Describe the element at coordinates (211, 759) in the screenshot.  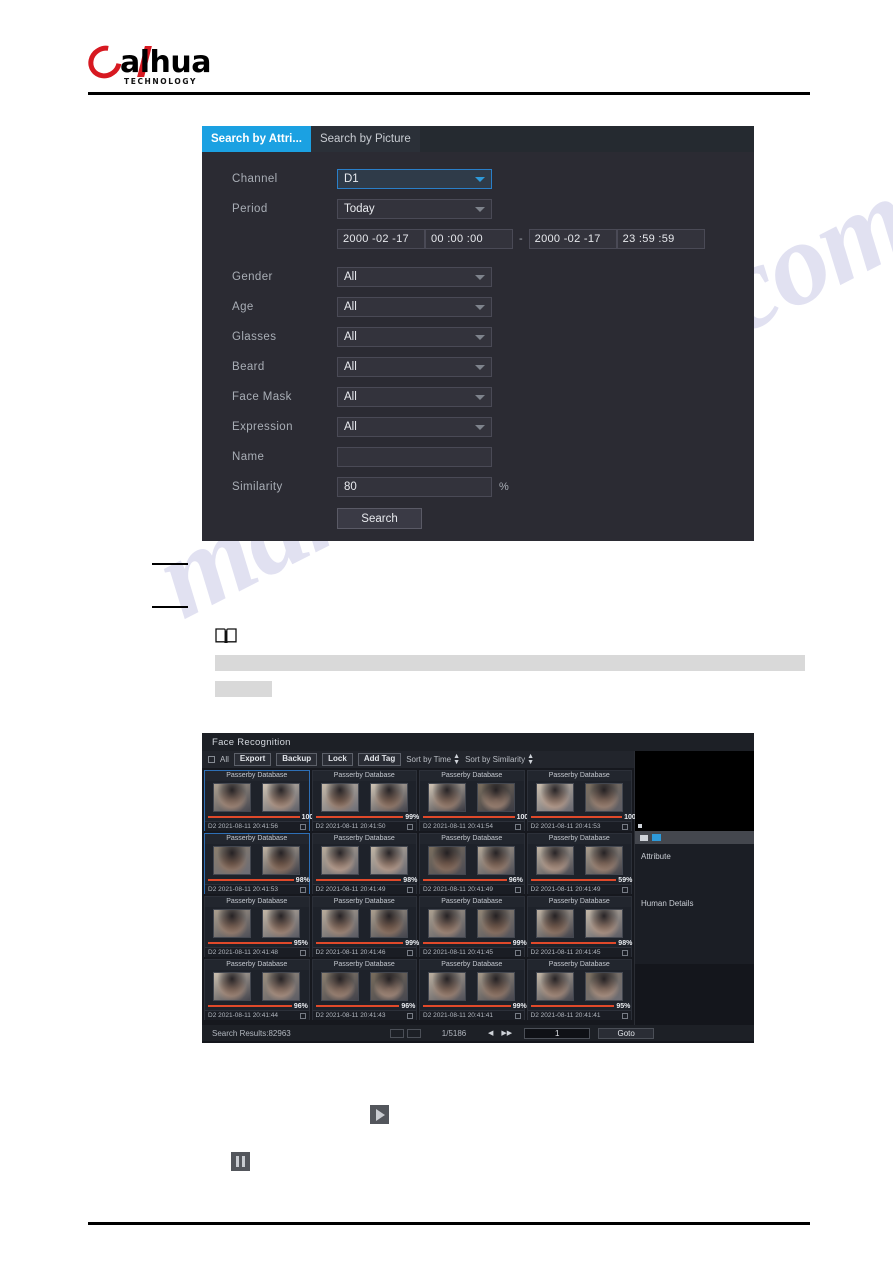
I see `select-all-checkbox` at that location.